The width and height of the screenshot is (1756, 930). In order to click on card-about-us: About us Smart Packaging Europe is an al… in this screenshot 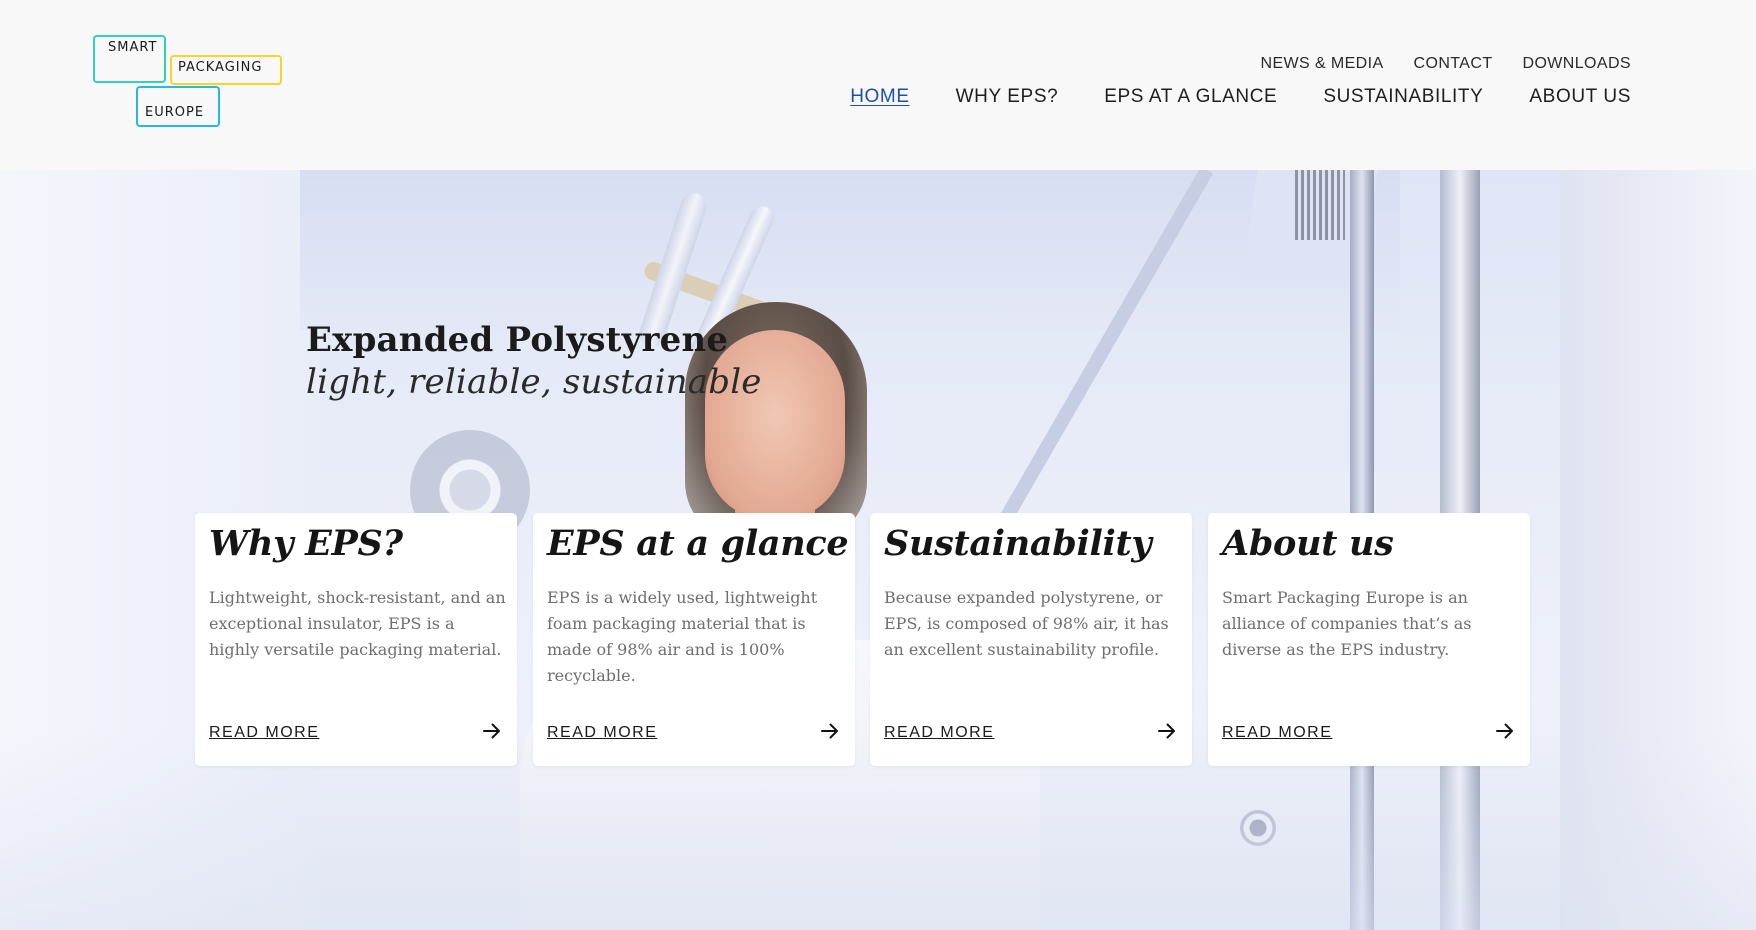, I will do `click(1369, 639)`.